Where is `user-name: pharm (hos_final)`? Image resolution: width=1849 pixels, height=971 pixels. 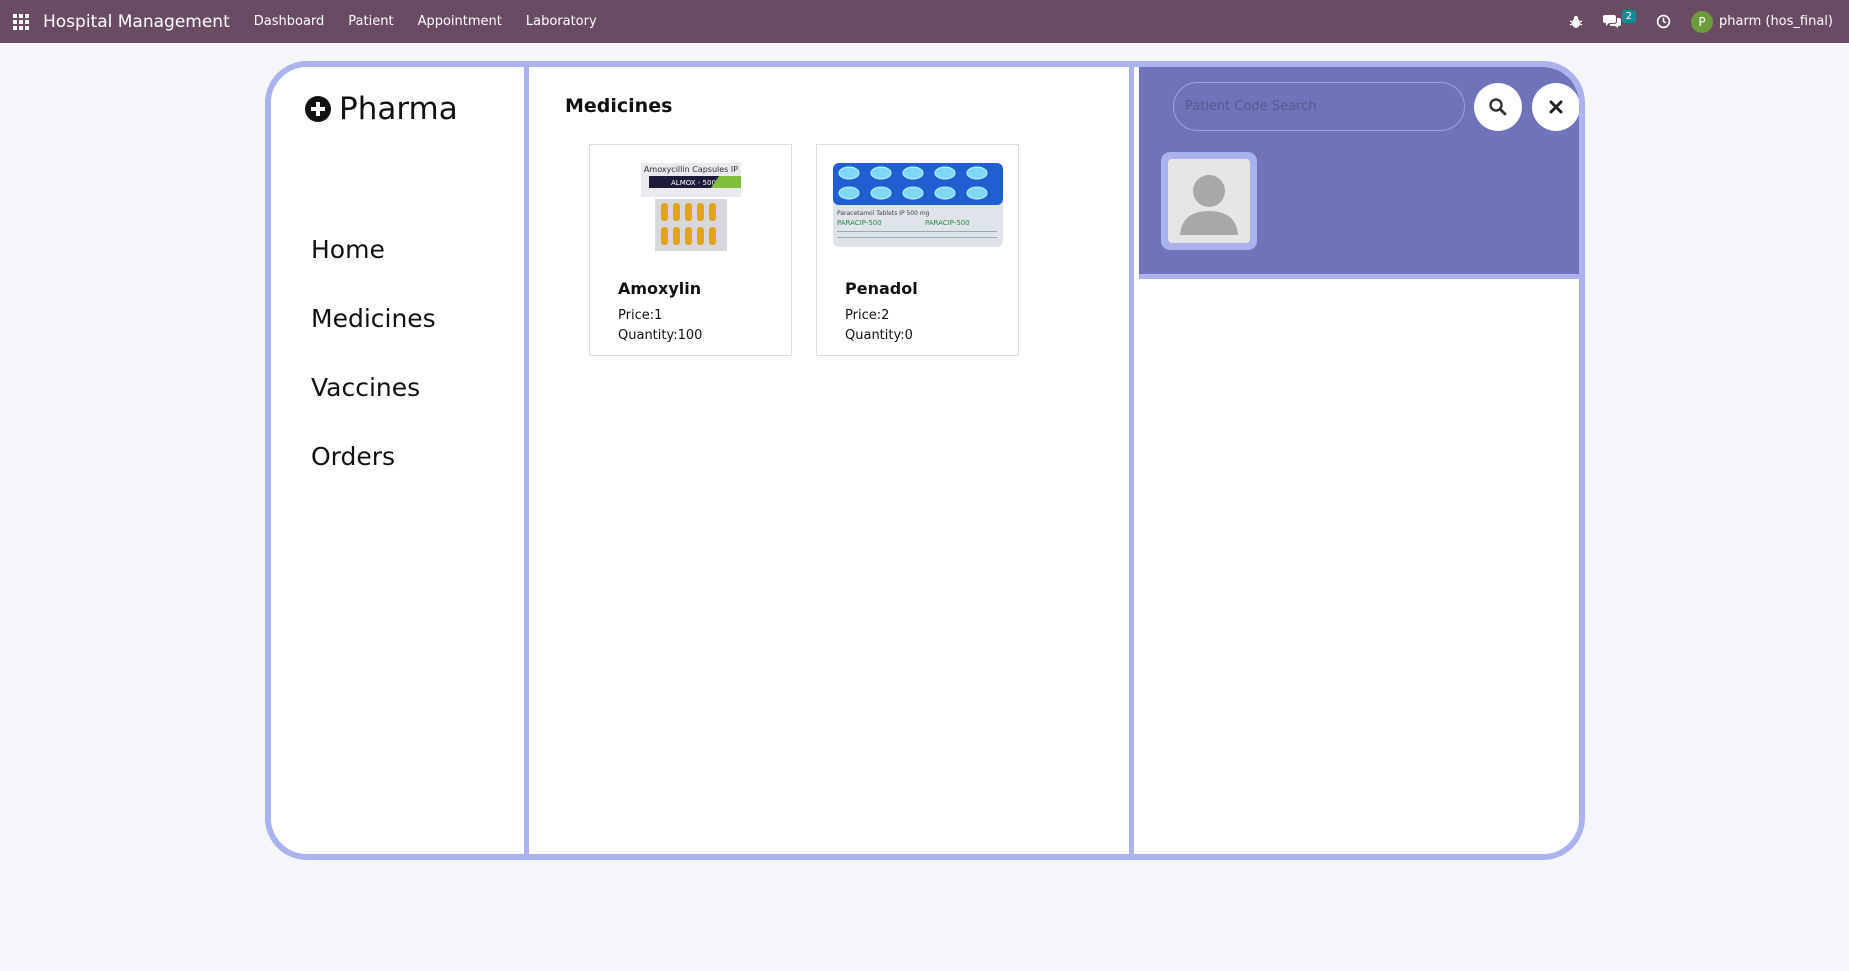
user-name: pharm (hos_final) is located at coordinates (1776, 21).